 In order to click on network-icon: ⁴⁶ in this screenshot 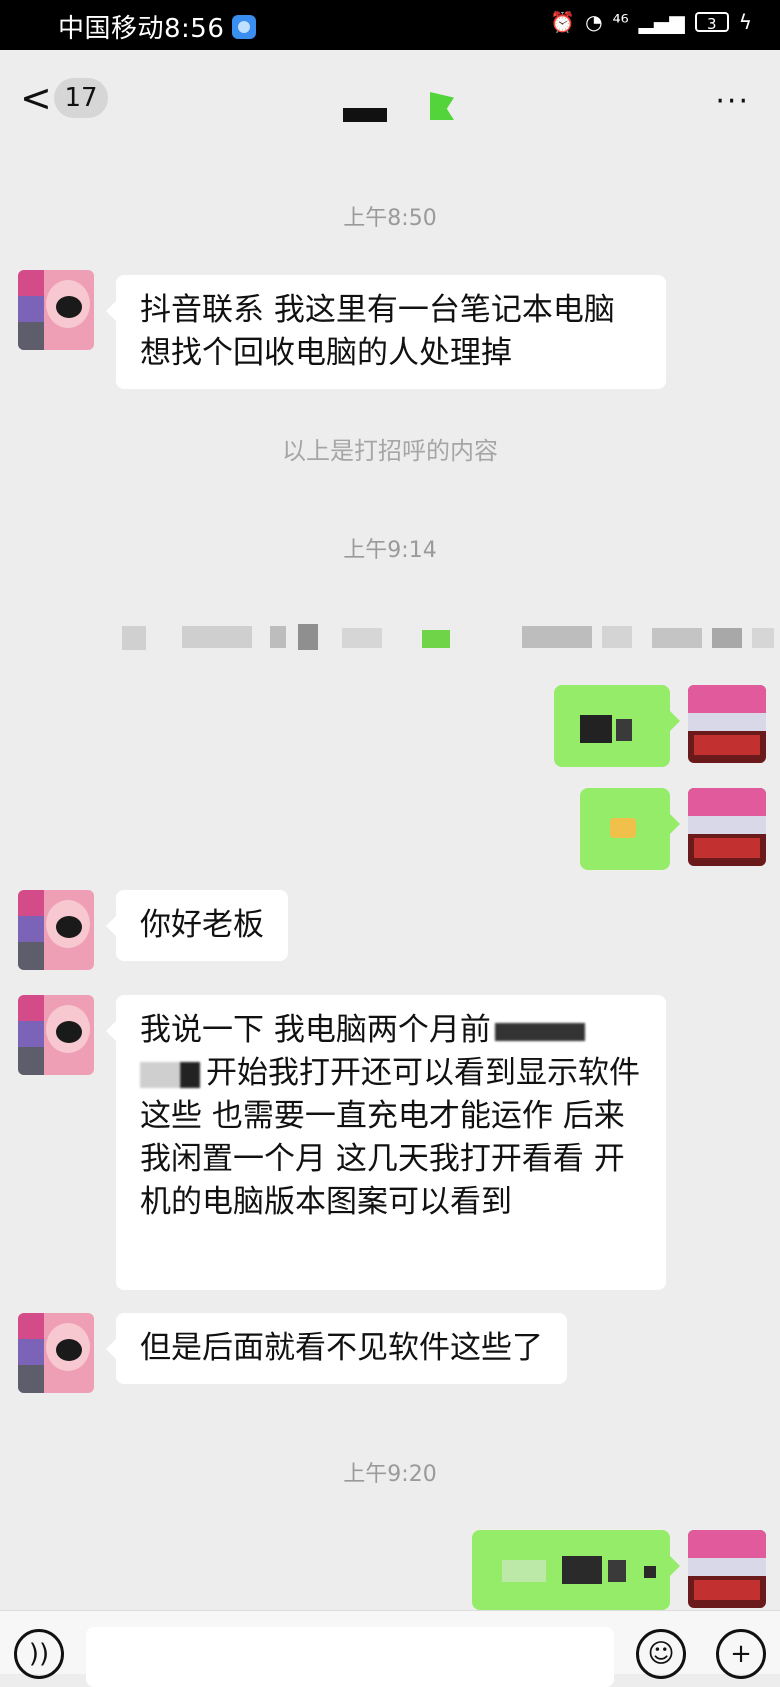, I will do `click(620, 22)`.